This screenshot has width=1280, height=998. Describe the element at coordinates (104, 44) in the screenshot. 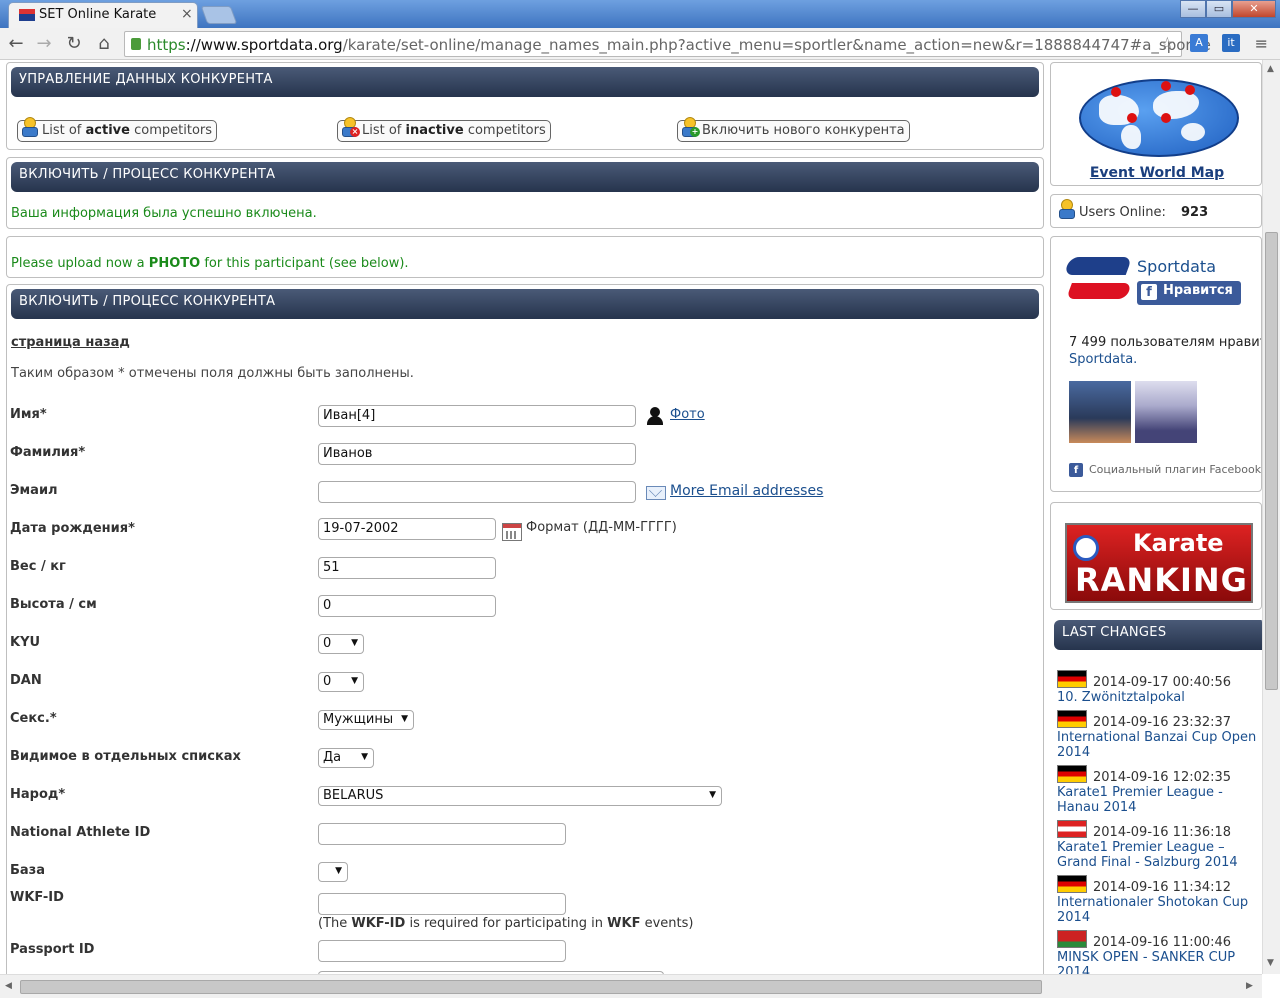

I see `home-icon: ⌂` at that location.